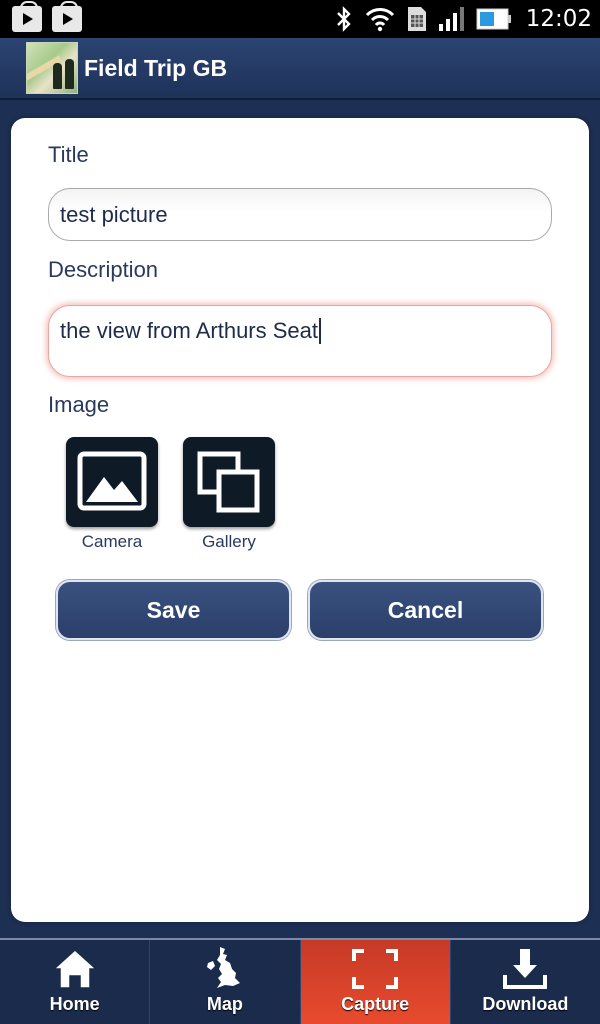  Describe the element at coordinates (173, 610) in the screenshot. I see `save-button: Save` at that location.